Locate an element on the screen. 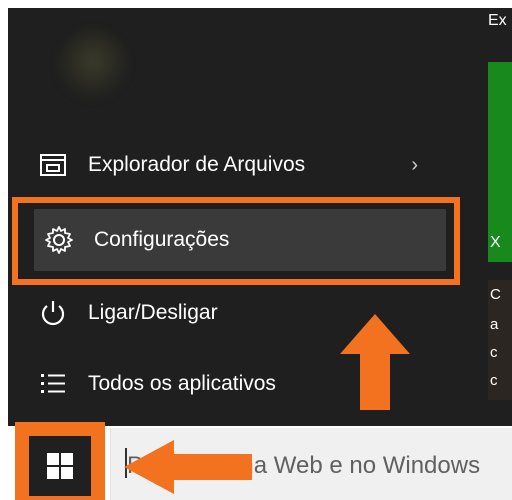  menu-item-label: Ligar/Desligar is located at coordinates (153, 312).